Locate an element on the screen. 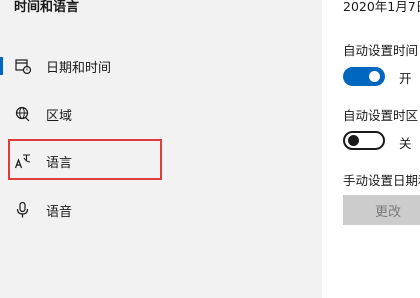 Image resolution: width=420 pixels, height=298 pixels. auto-timezone-state: 关 is located at coordinates (405, 143).